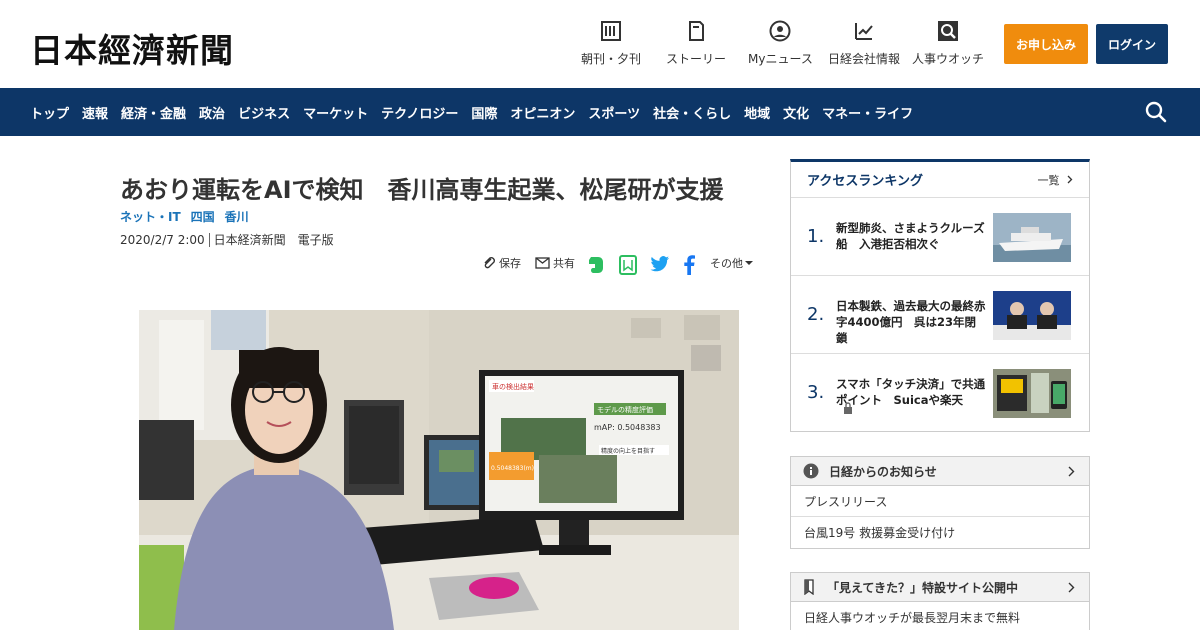  Describe the element at coordinates (153, 112) in the screenshot. I see `navbar-item-economy: 経済・金融` at that location.